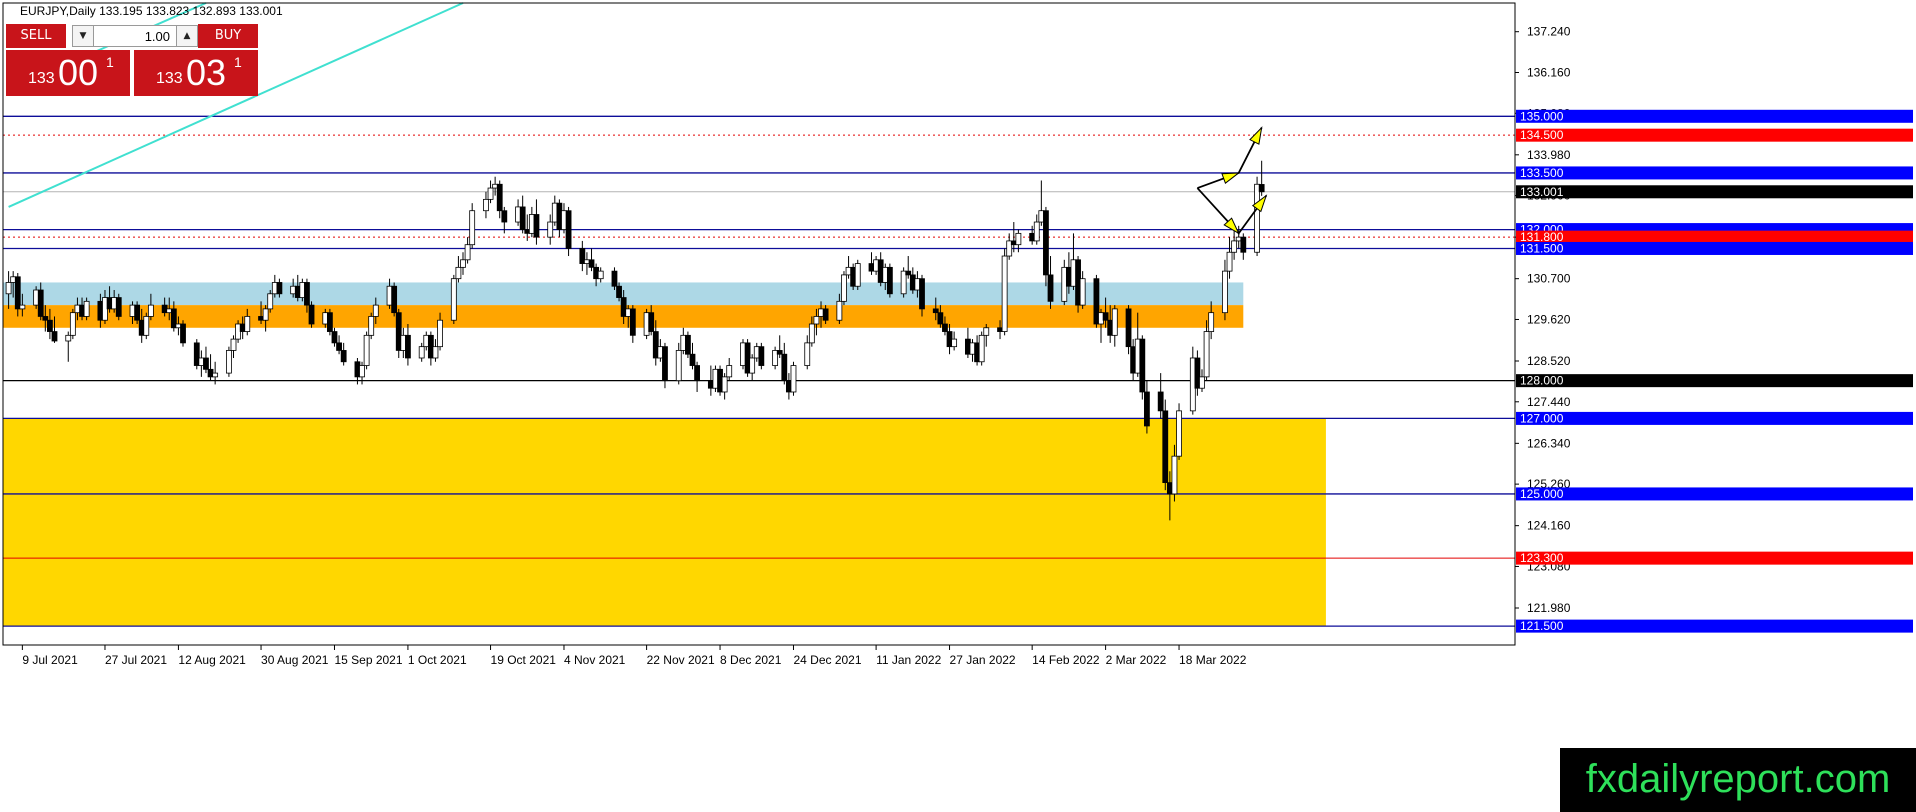 This screenshot has height=812, width=1916. I want to click on y-tick-label: 130.700, so click(1549, 279).